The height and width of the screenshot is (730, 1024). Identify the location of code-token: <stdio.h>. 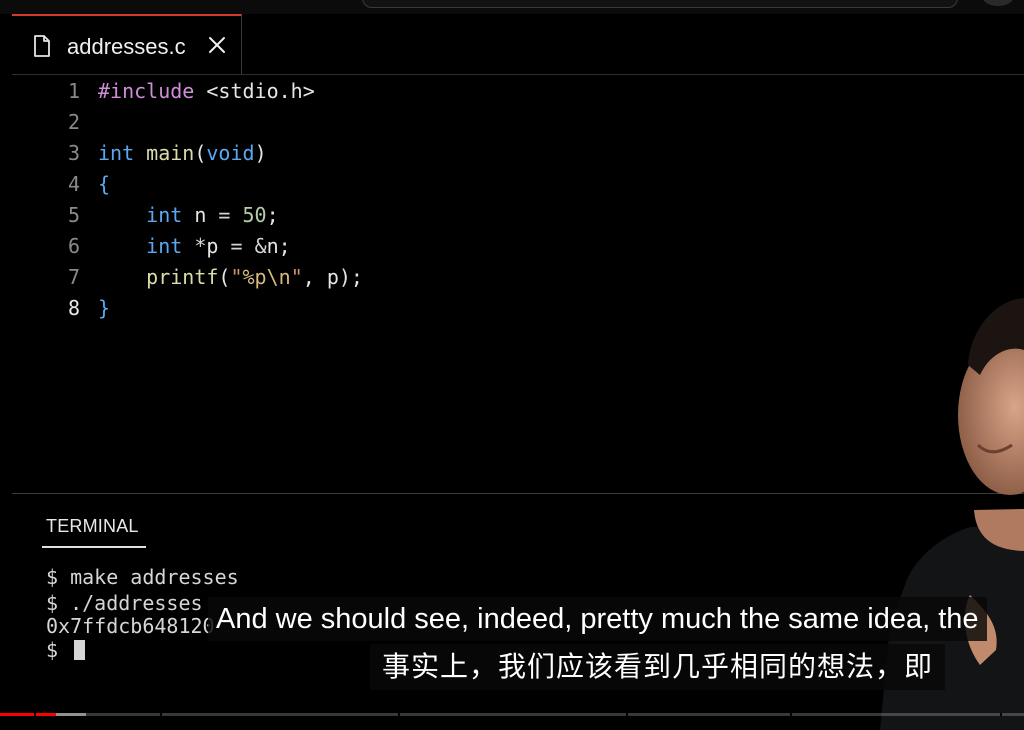
(254, 91).